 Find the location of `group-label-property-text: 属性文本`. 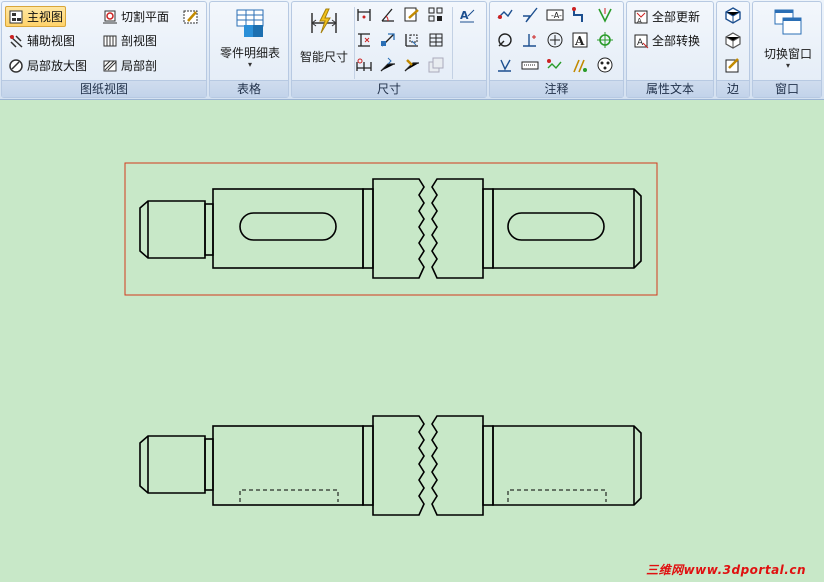

group-label-property-text: 属性文本 is located at coordinates (670, 88).